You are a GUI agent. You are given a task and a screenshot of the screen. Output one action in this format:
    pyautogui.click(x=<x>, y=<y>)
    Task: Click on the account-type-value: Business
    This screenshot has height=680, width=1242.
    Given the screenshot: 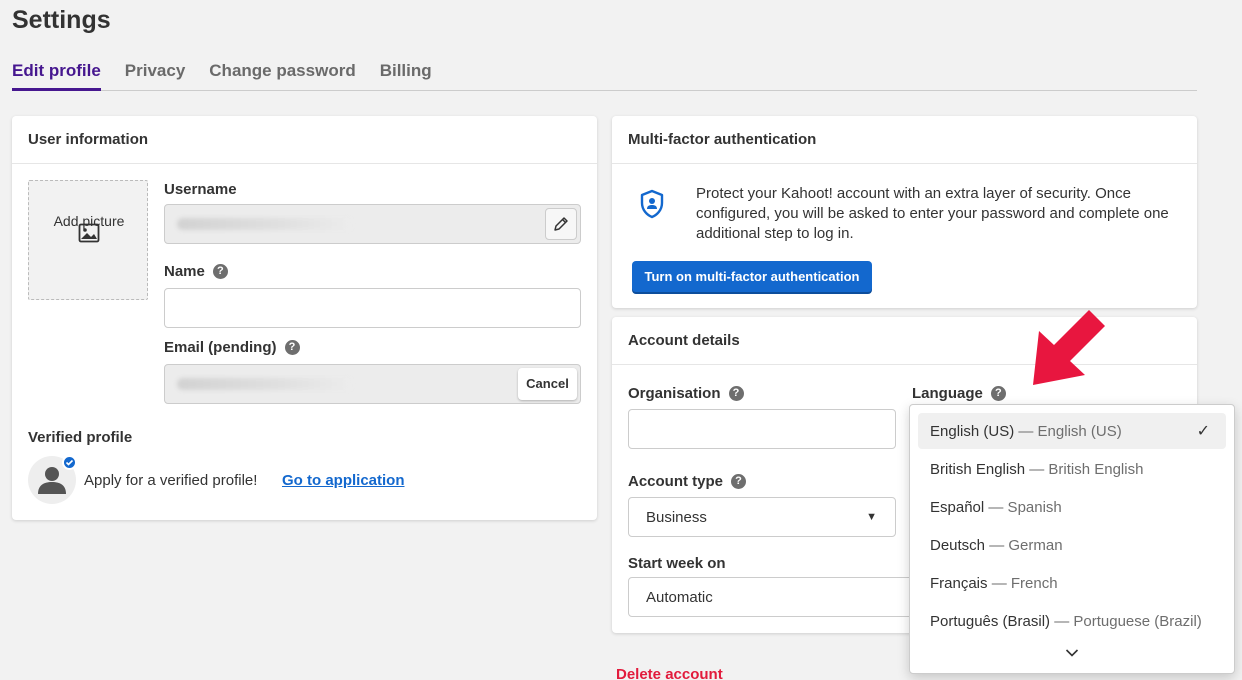 What is the action you would take?
    pyautogui.click(x=676, y=517)
    